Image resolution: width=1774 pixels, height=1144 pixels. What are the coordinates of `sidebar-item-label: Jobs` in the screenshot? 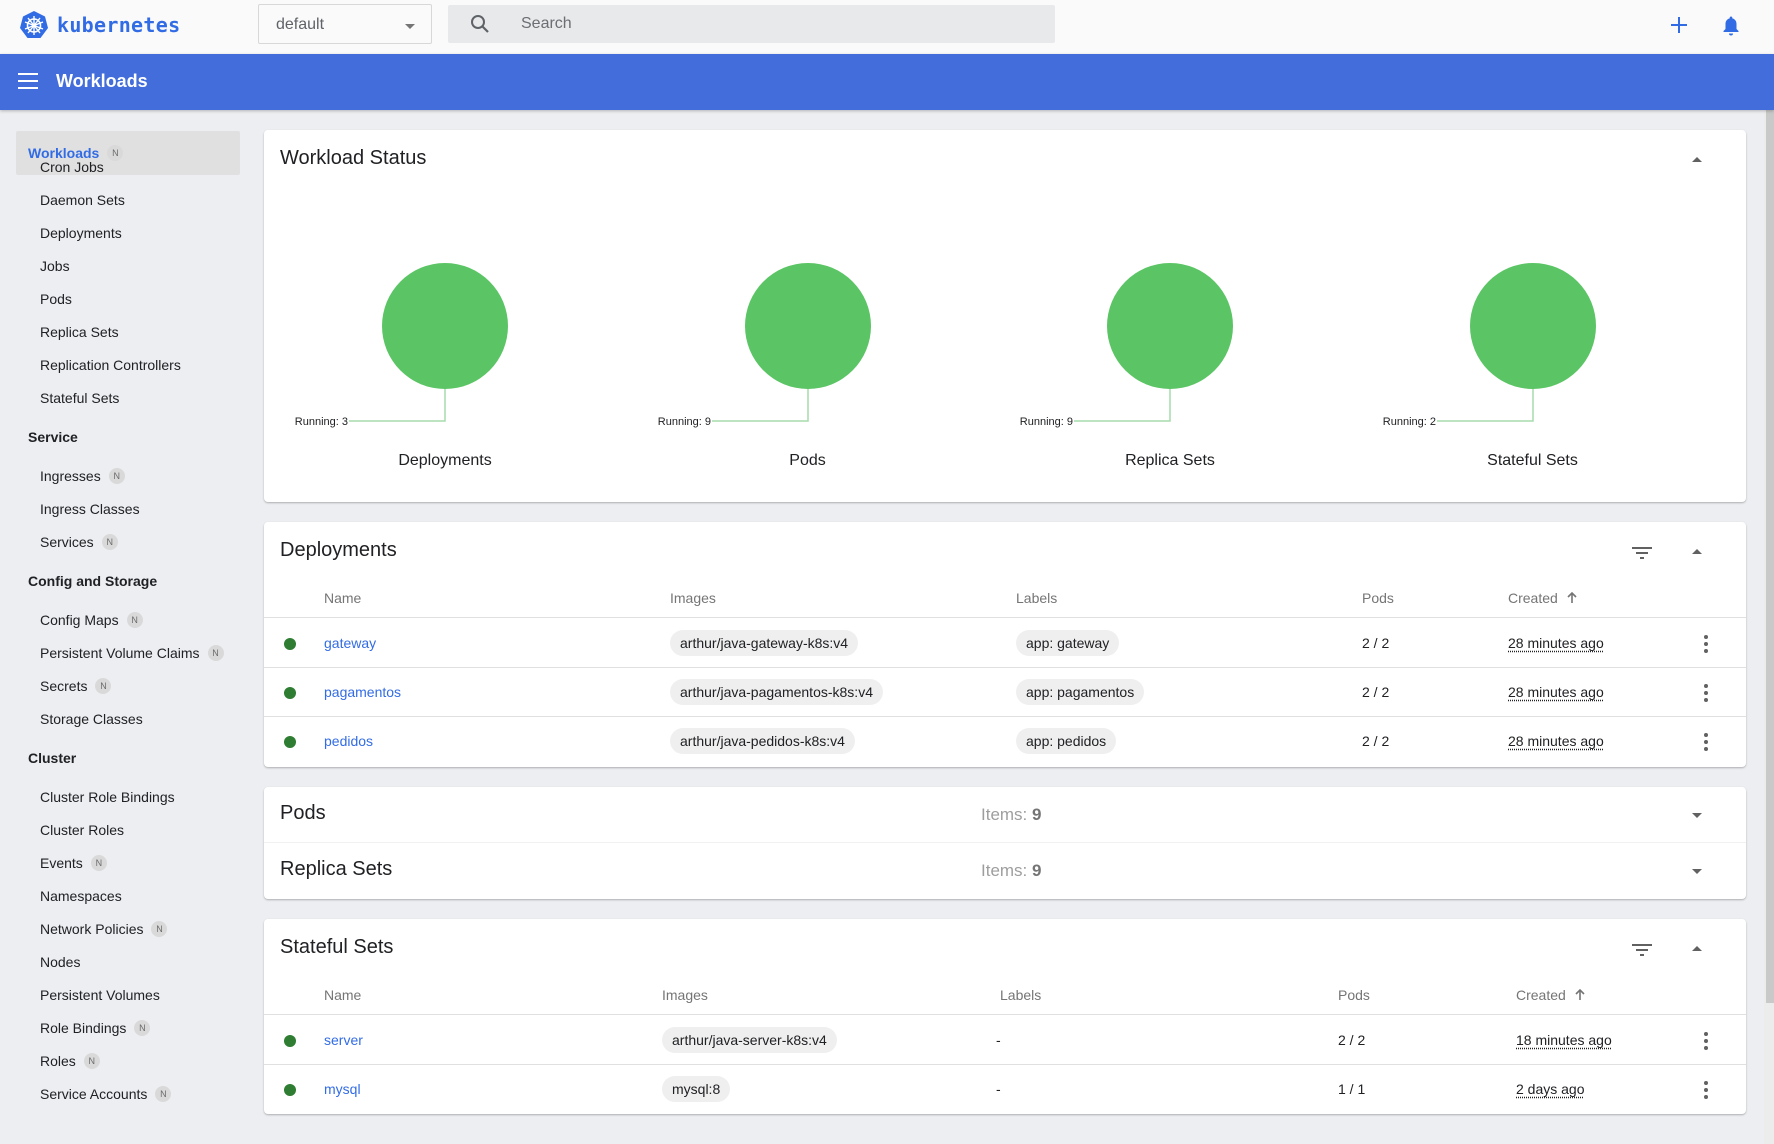 It's located at (55, 266).